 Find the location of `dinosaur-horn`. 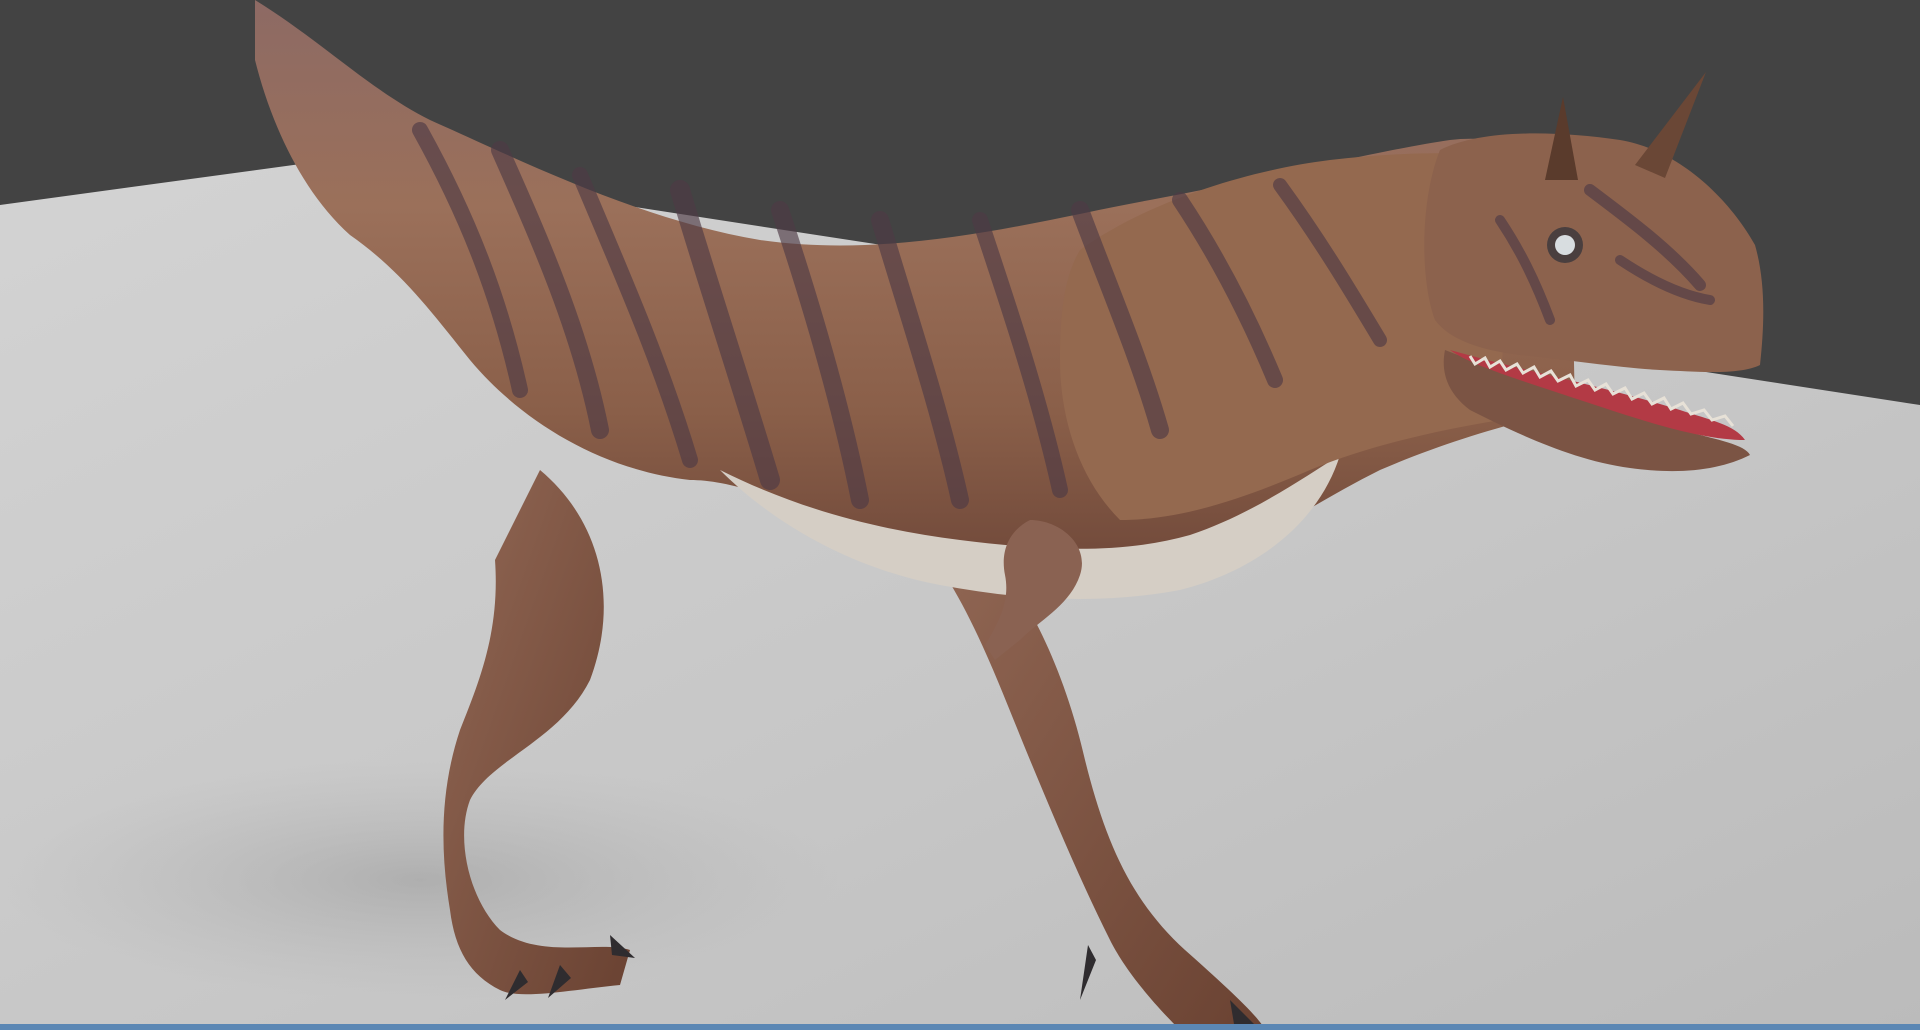

dinosaur-horn is located at coordinates (1670, 125).